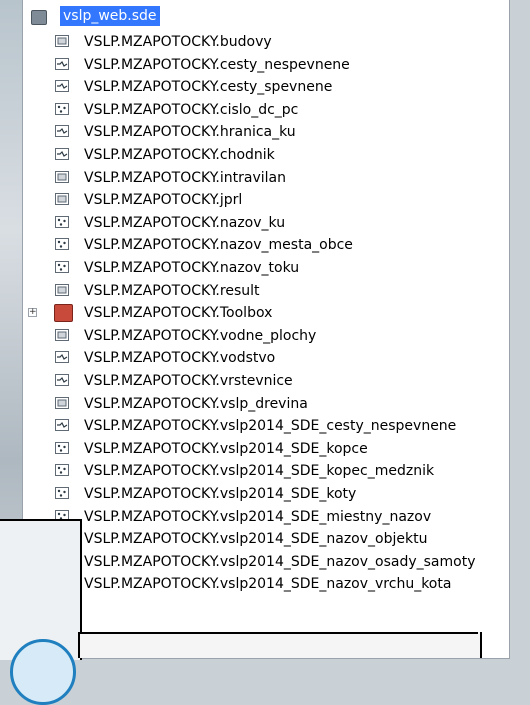 This screenshot has width=530, height=705. What do you see at coordinates (266, 291) in the screenshot?
I see `tree-item: VSLP.MZAPOTOCKY.result` at bounding box center [266, 291].